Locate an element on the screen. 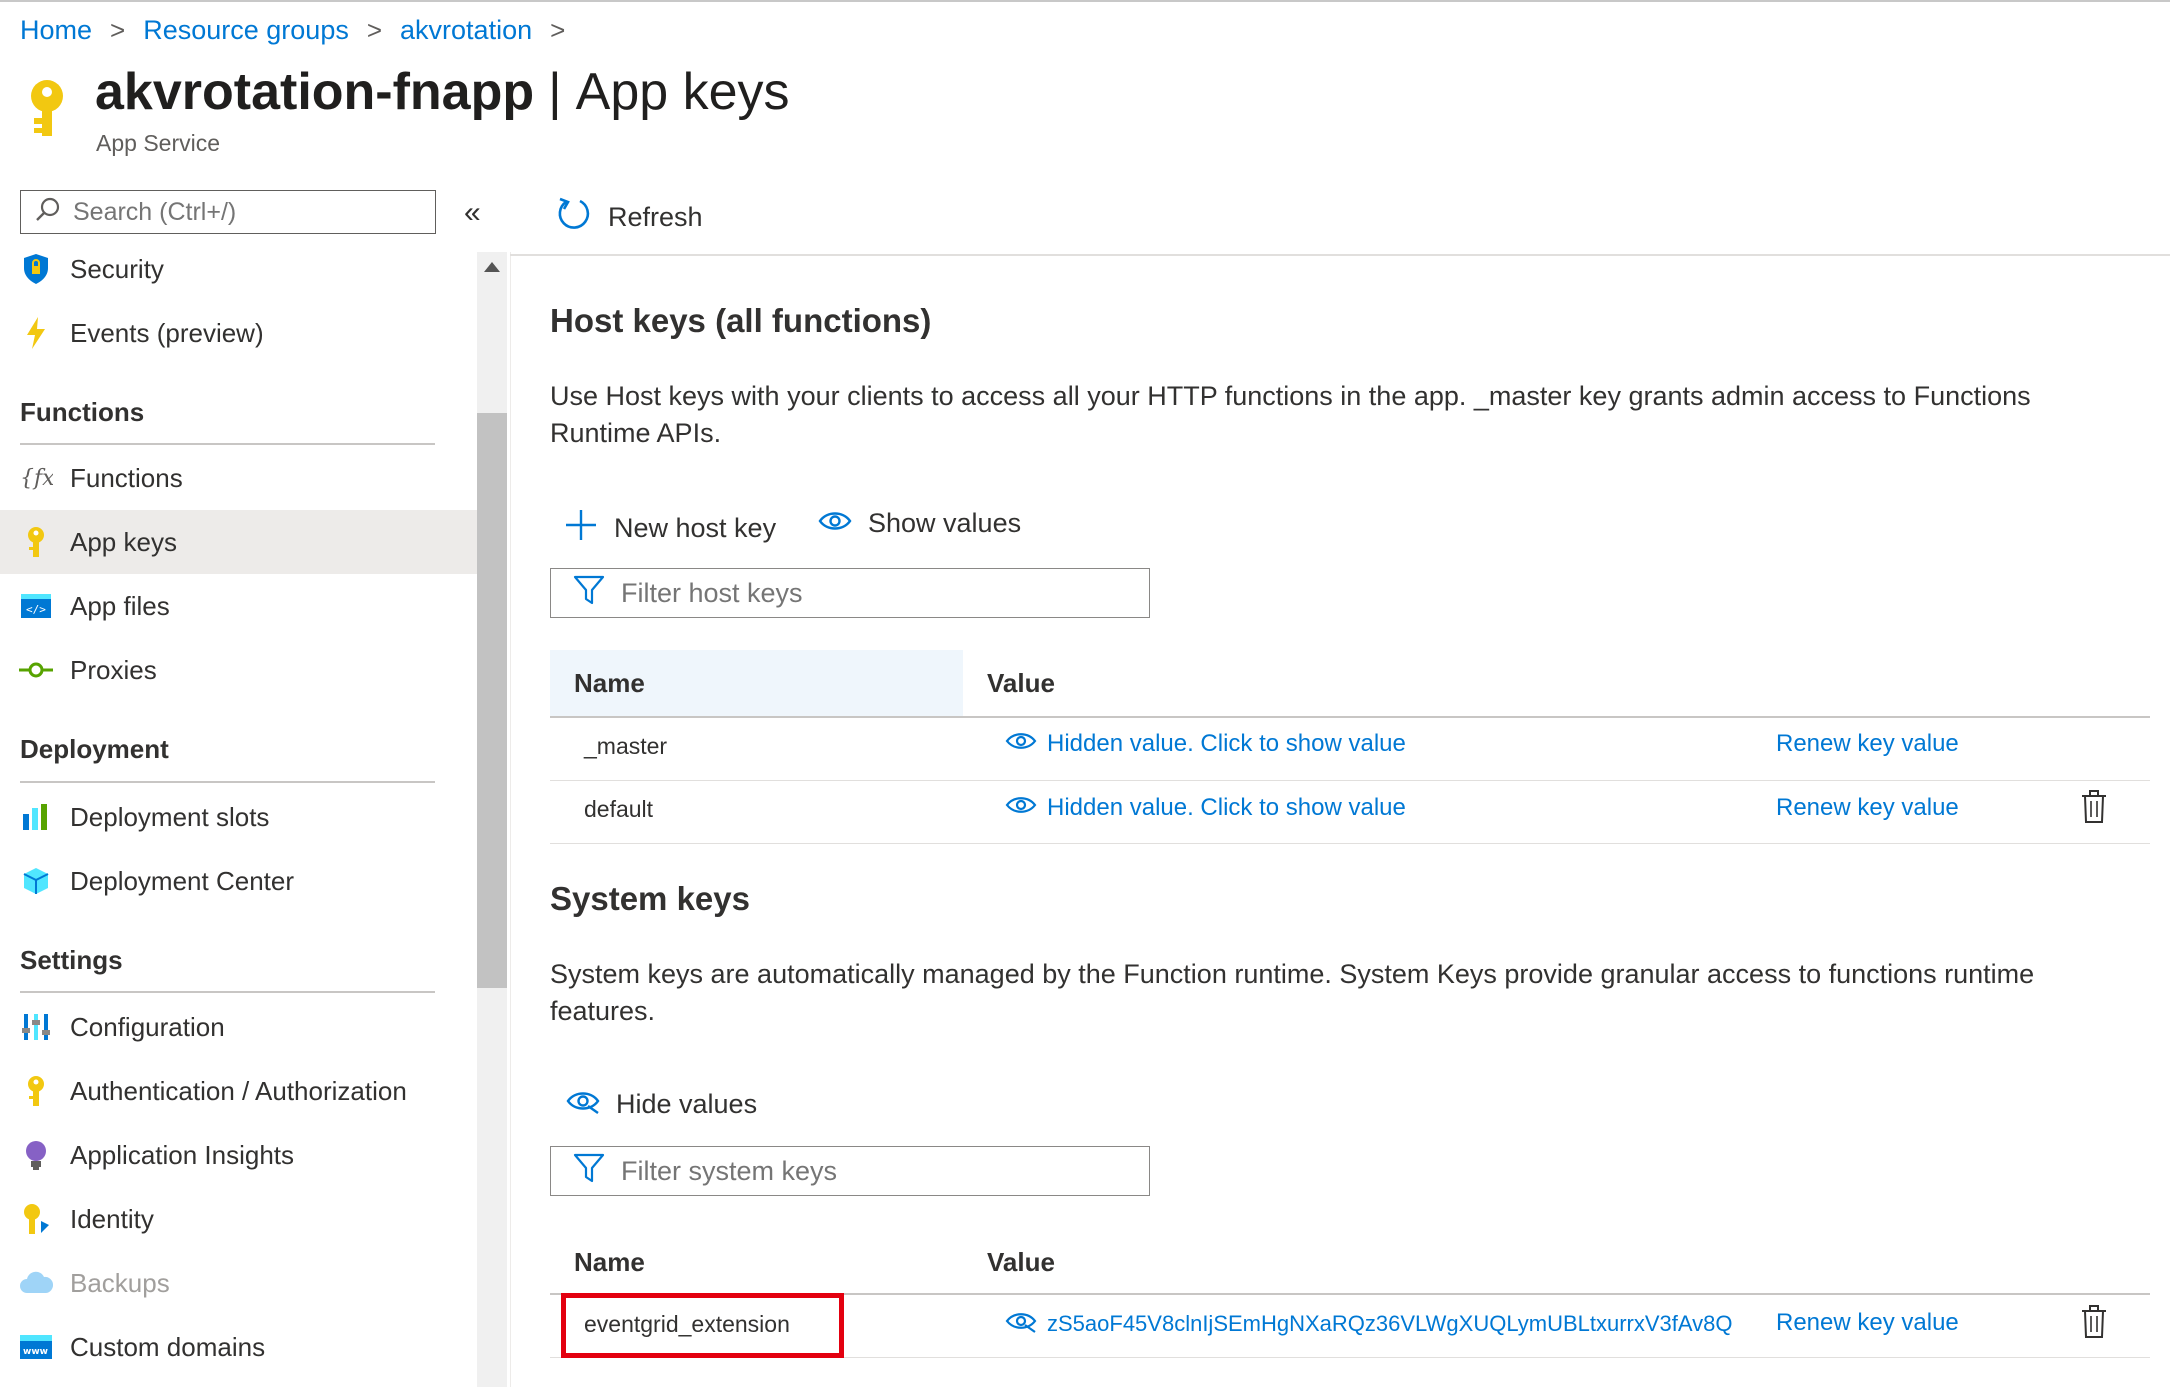  filter-host-keys is located at coordinates (850, 593).